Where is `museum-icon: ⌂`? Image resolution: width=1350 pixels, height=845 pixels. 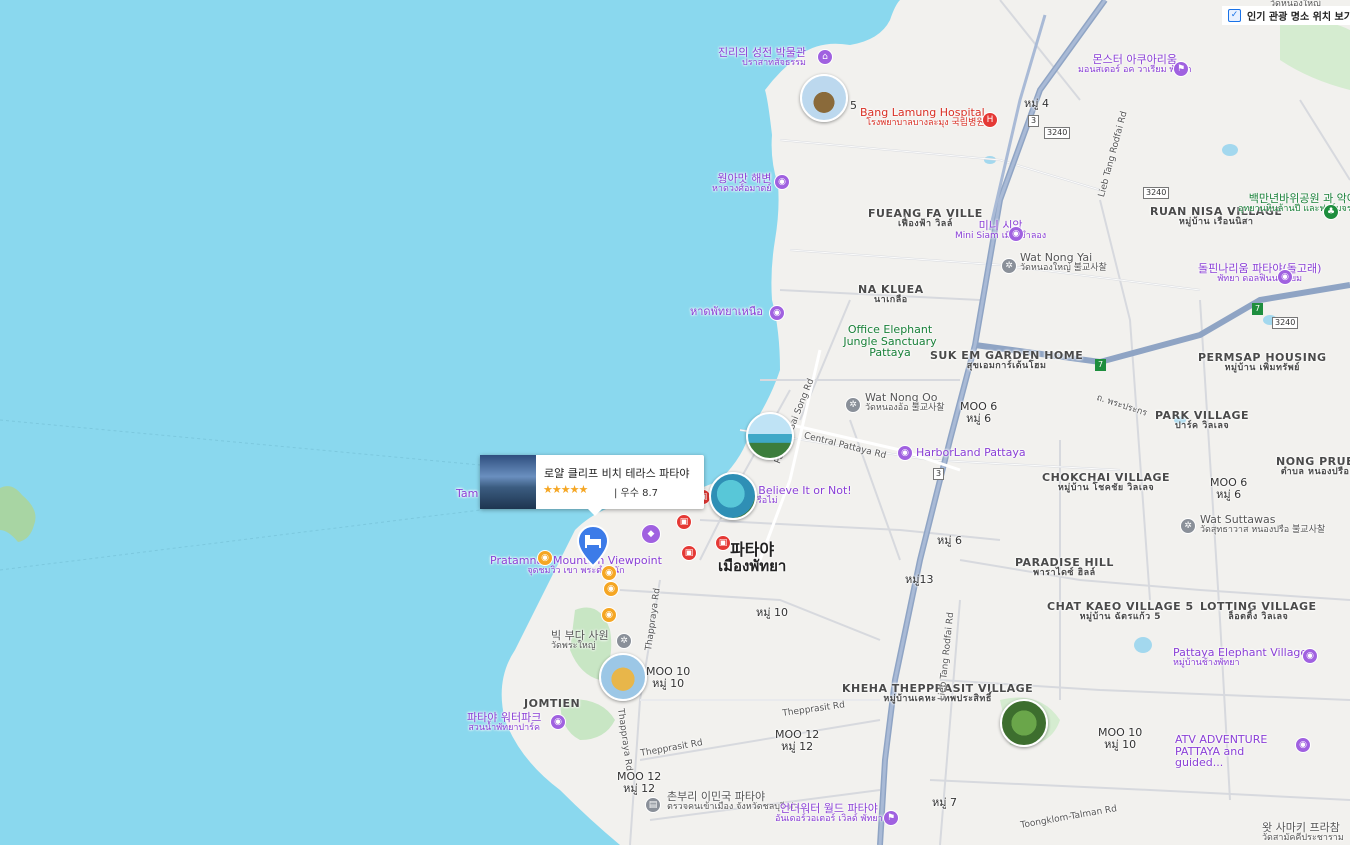
museum-icon: ⌂ is located at coordinates (825, 57).